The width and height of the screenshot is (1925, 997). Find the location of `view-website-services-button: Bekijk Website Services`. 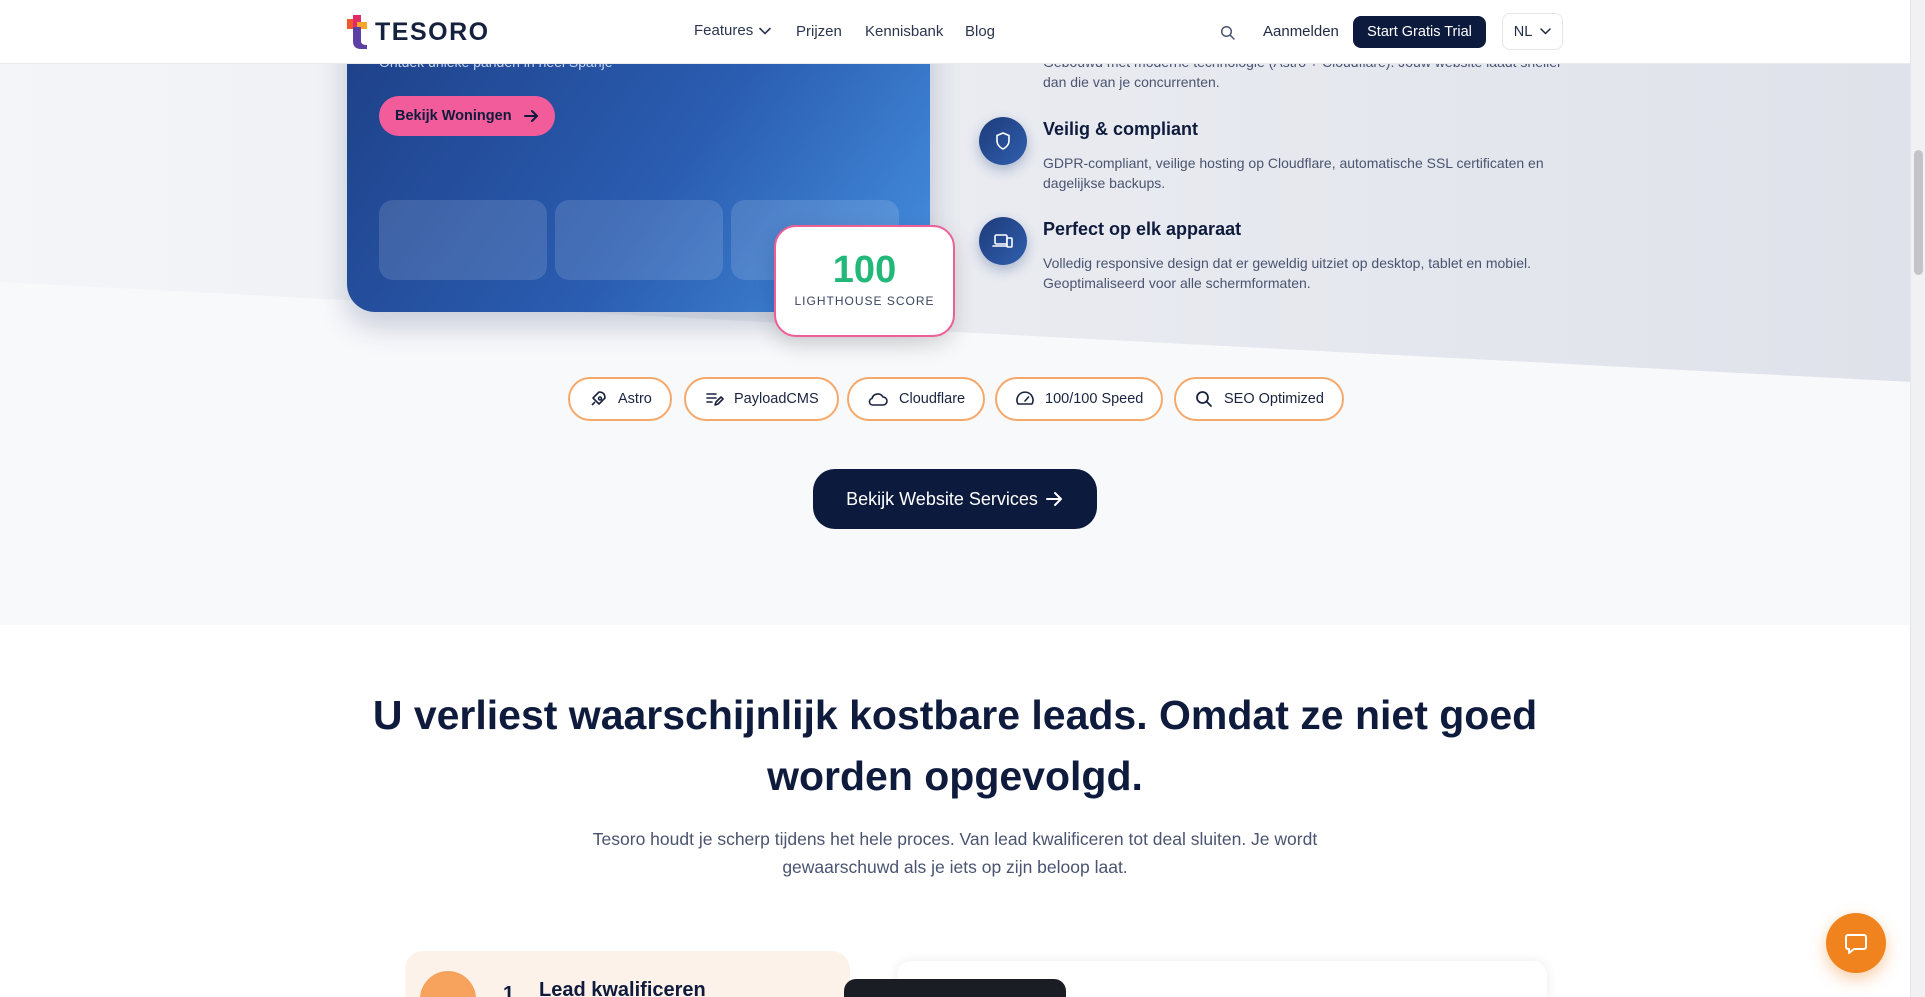

view-website-services-button: Bekijk Website Services is located at coordinates (955, 499).